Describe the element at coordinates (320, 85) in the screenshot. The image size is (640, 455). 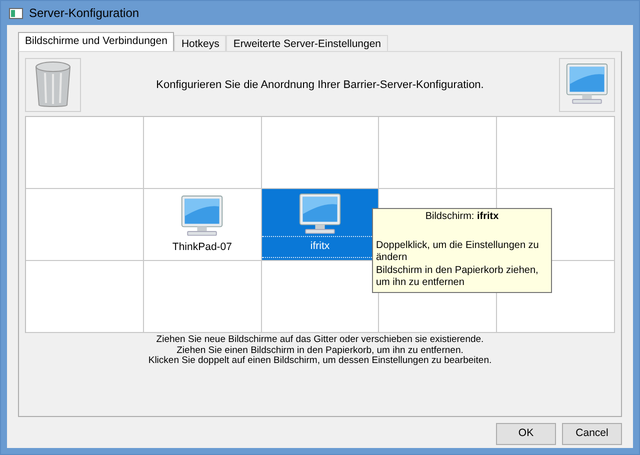
I see `header-text: Konfigurieren Sie die Anordnung Ihrer Barrier-Server-Konfiguration.` at that location.